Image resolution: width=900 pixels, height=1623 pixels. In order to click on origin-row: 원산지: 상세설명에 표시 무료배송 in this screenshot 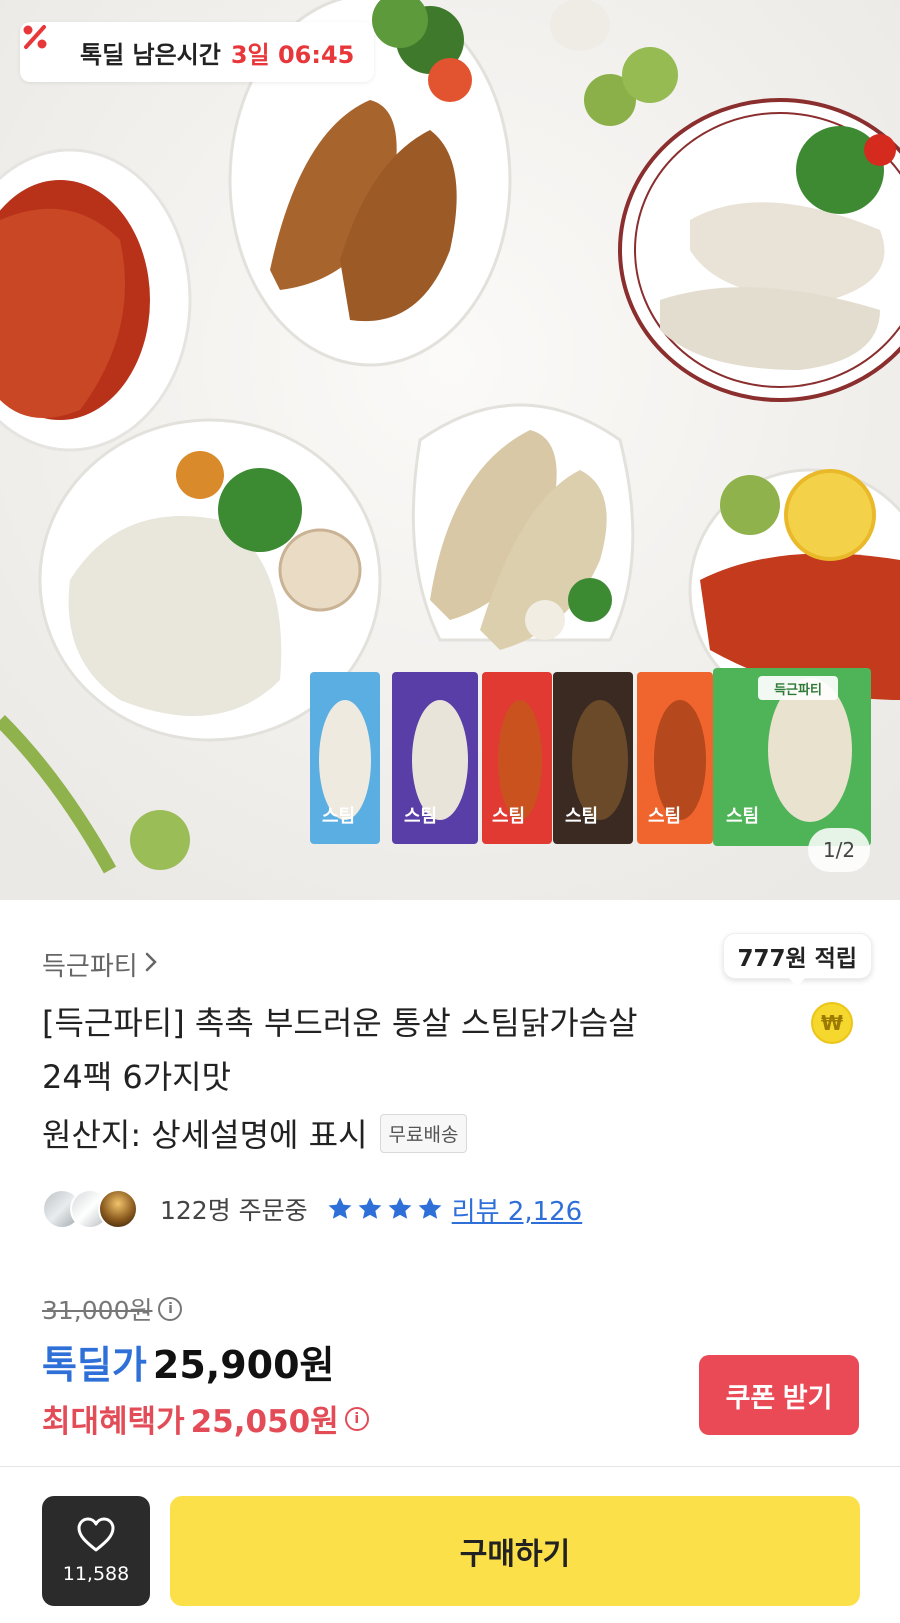, I will do `click(255, 1133)`.